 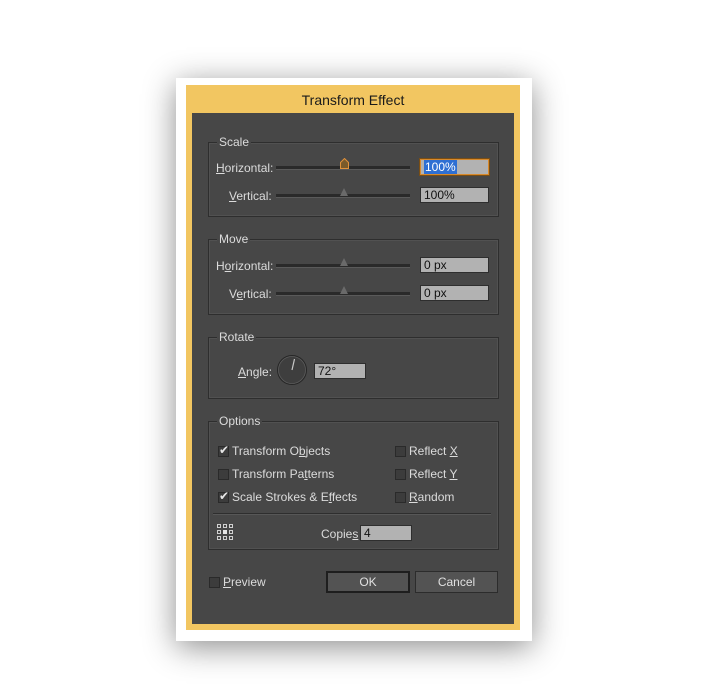 I want to click on move-group: Move Horizontal: 0 px Vertical: 0 px, so click(x=353, y=273).